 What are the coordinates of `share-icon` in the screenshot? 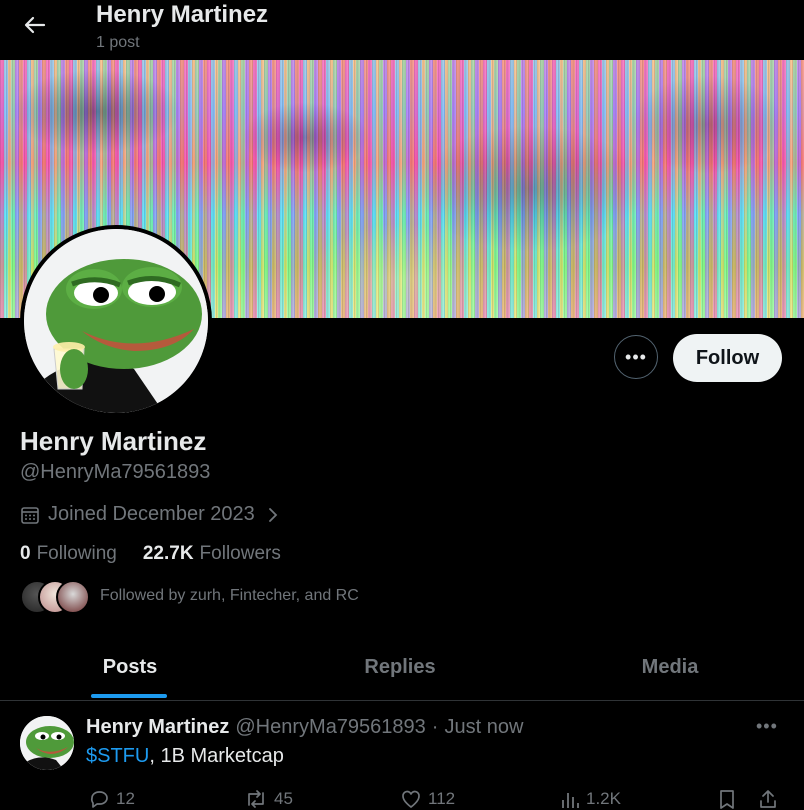 It's located at (768, 799).